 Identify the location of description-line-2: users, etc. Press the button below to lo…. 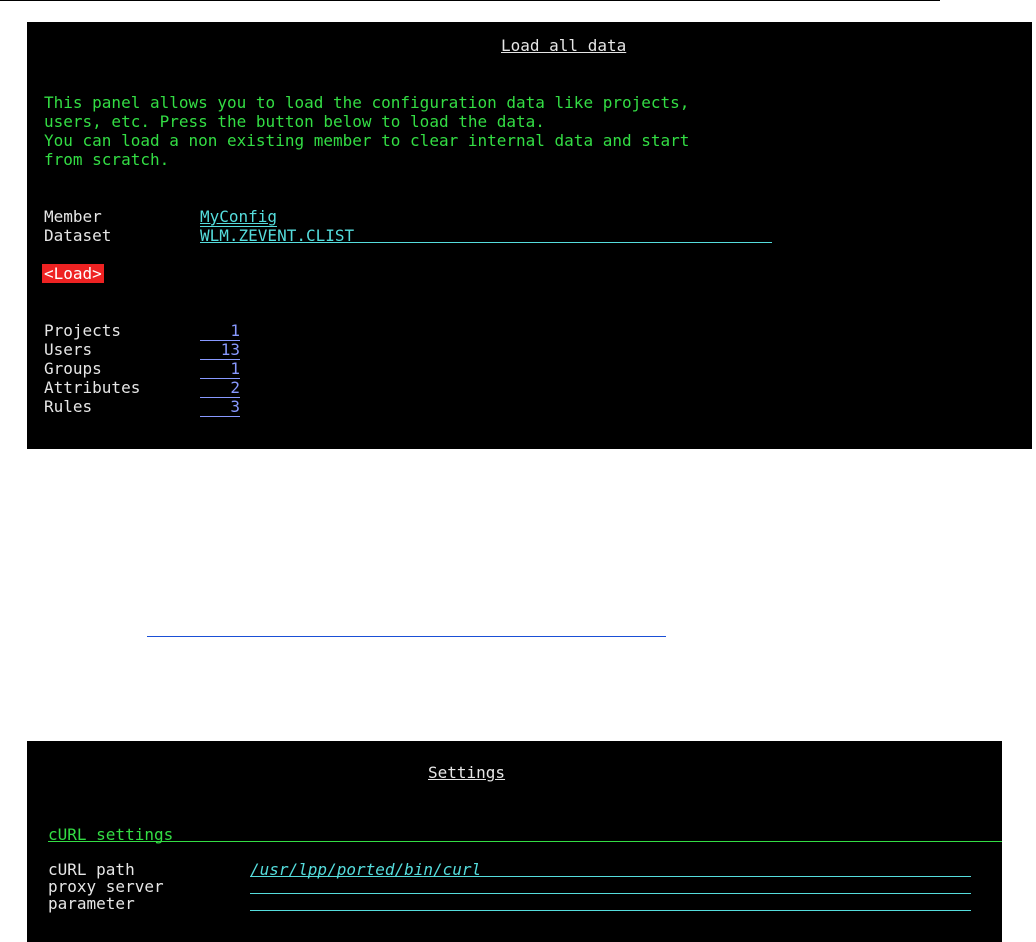
(294, 121).